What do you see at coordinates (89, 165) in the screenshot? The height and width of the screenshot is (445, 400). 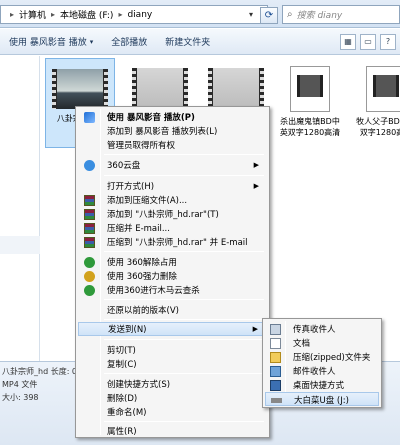 I see `cloud-icon` at bounding box center [89, 165].